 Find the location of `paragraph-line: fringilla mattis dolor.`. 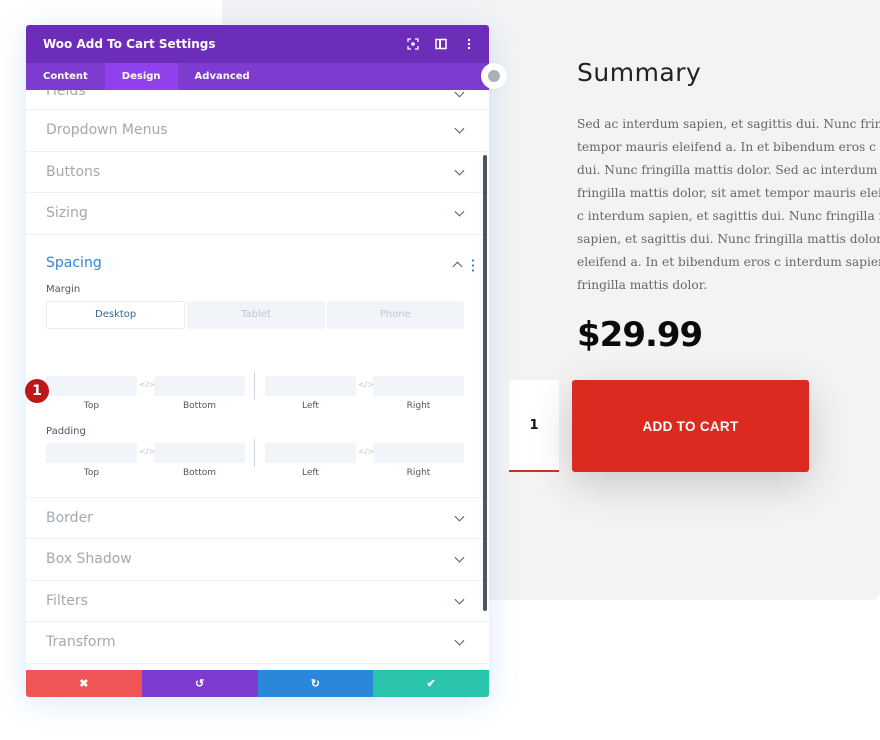

paragraph-line: fringilla mattis dolor. is located at coordinates (642, 285).